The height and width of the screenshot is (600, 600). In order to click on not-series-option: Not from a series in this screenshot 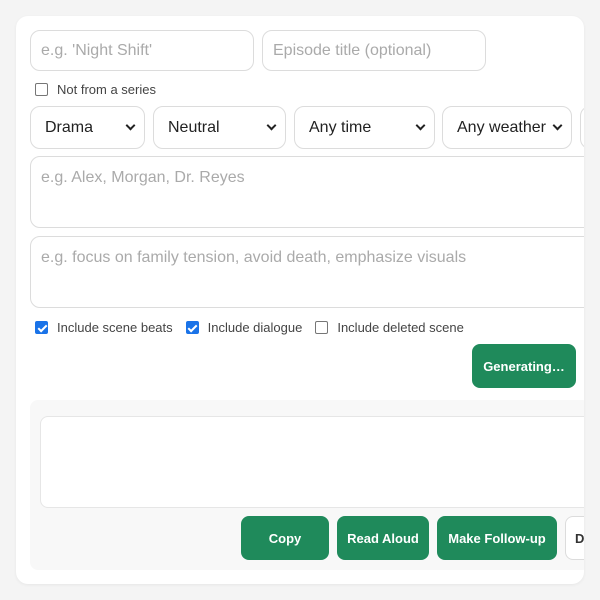, I will do `click(102, 89)`.